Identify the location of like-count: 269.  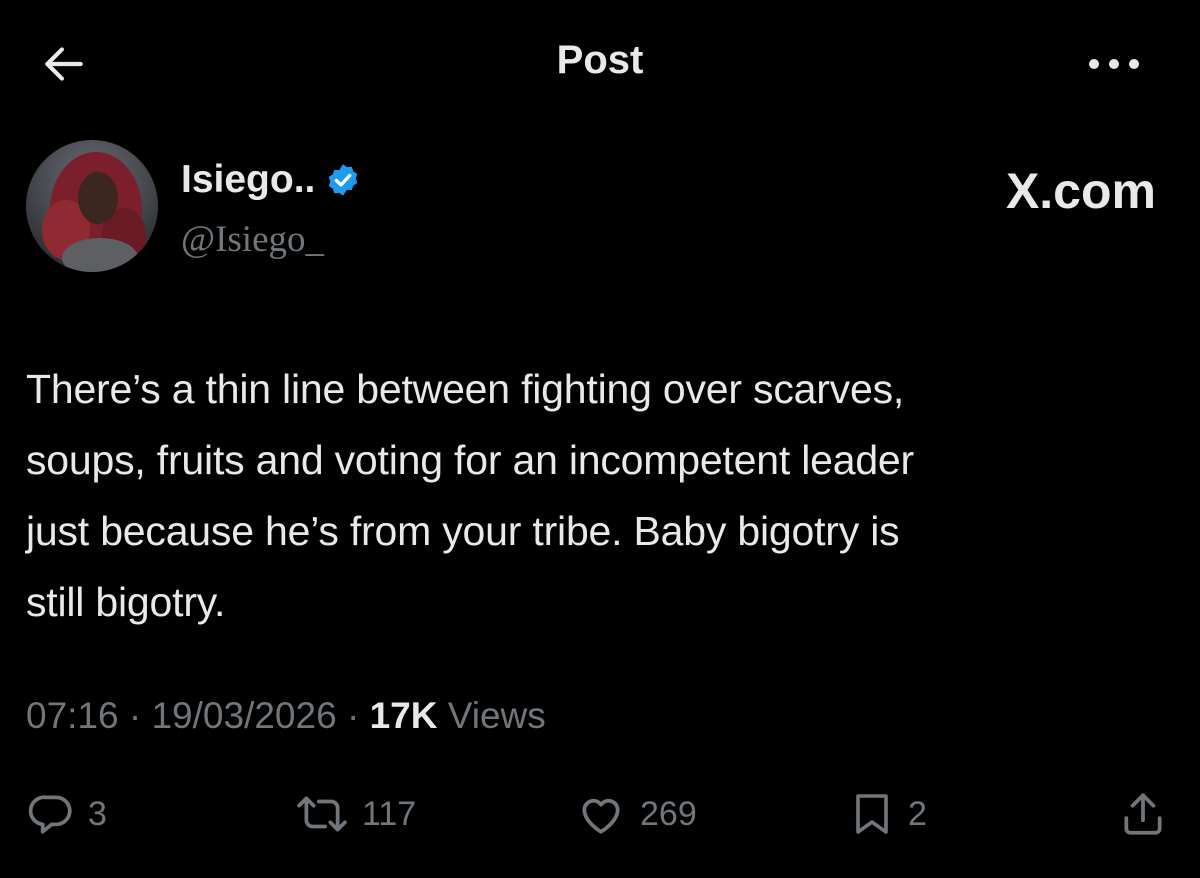
(668, 813).